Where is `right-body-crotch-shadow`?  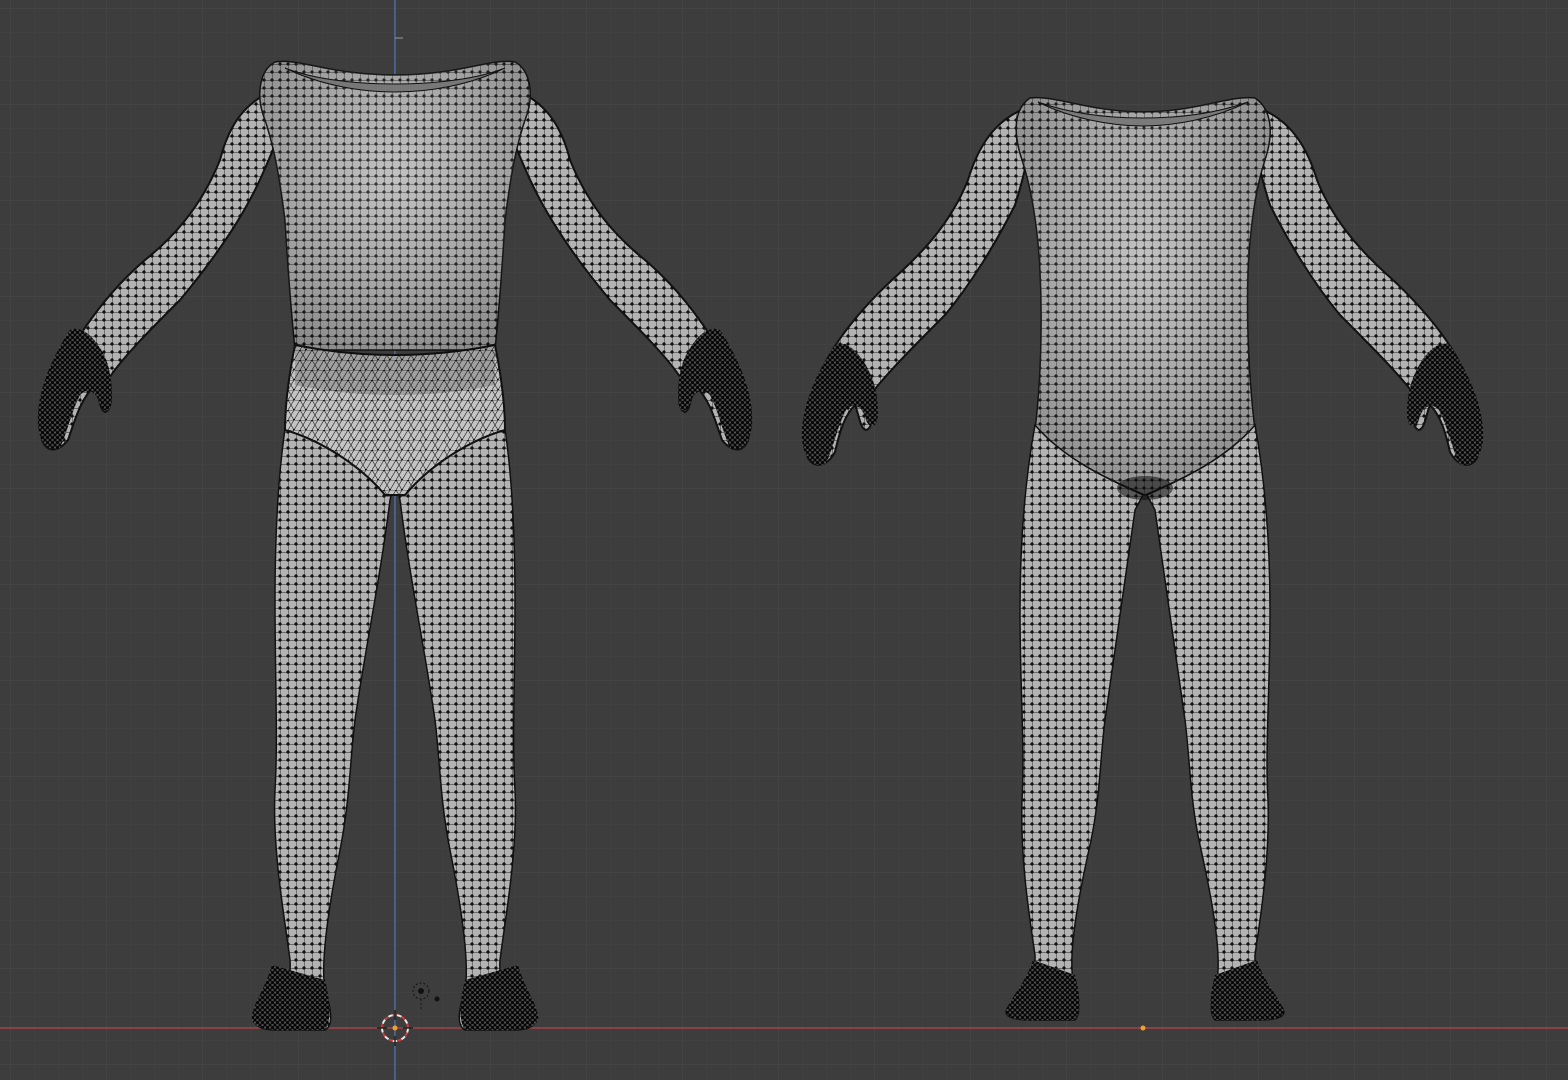 right-body-crotch-shadow is located at coordinates (1145, 488).